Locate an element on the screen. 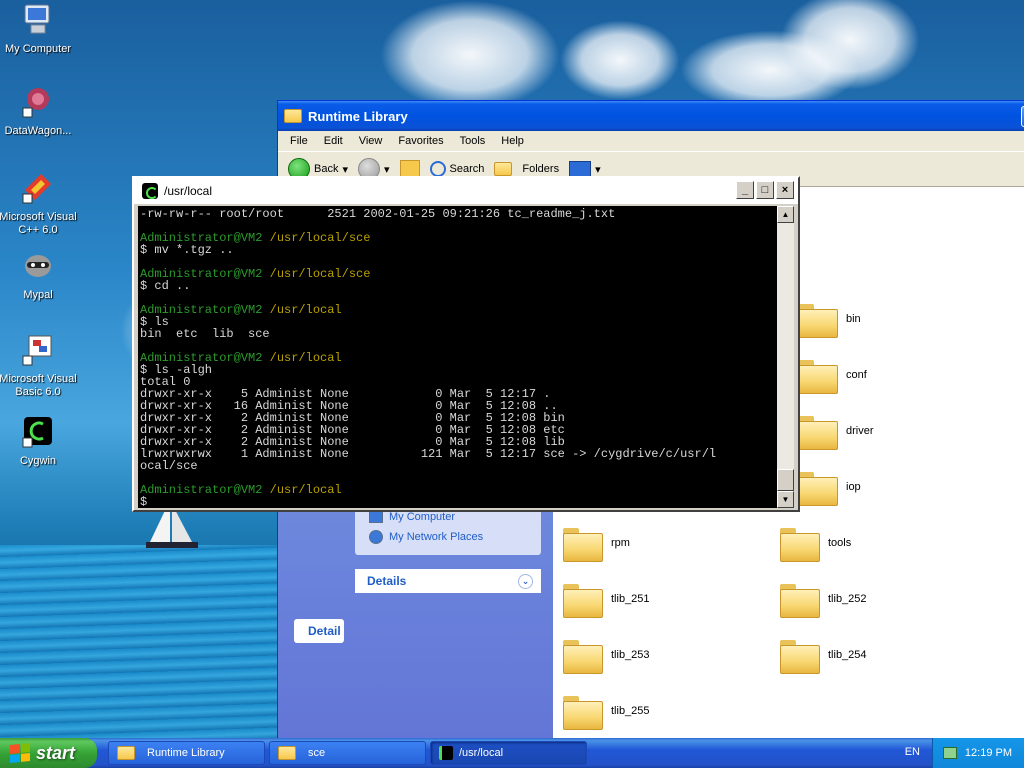 This screenshot has height=768, width=1024. menu-help: Help is located at coordinates (512, 141).